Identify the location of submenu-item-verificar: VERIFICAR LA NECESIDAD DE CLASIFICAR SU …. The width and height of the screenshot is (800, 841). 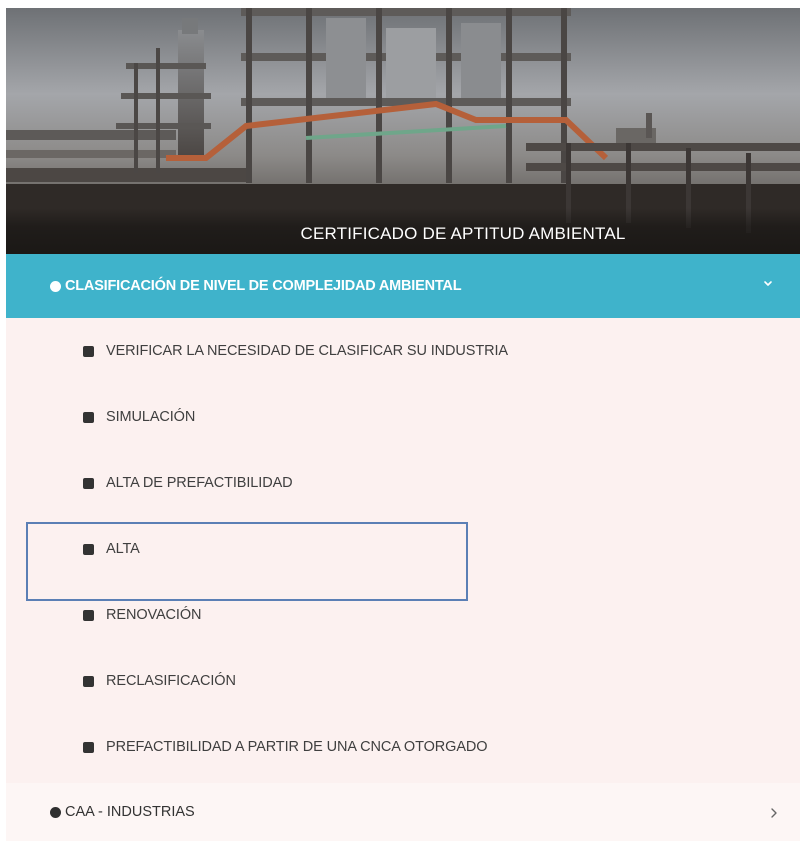
(403, 351).